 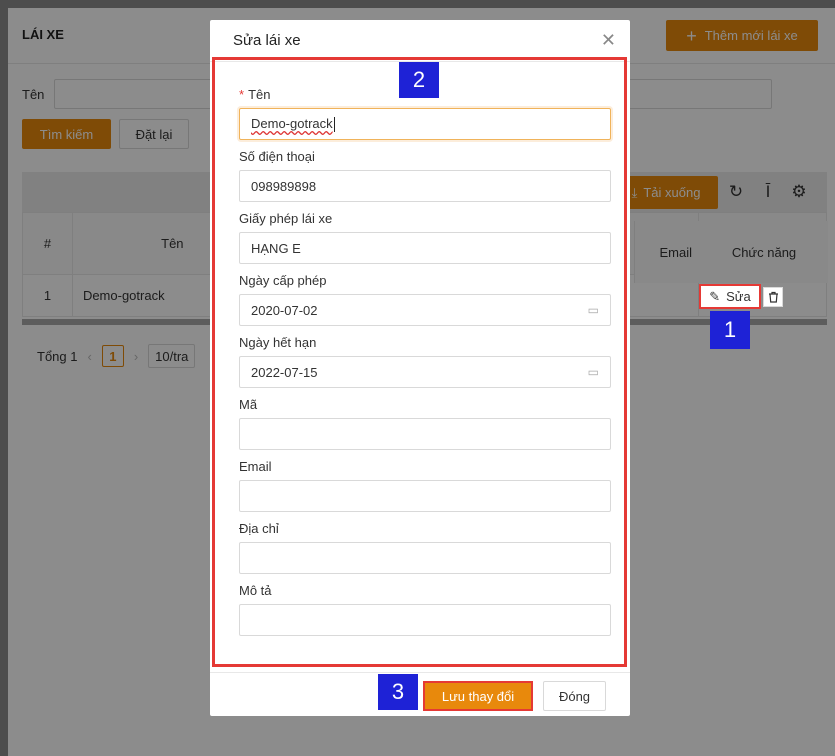 I want to click on address-input, so click(x=425, y=558).